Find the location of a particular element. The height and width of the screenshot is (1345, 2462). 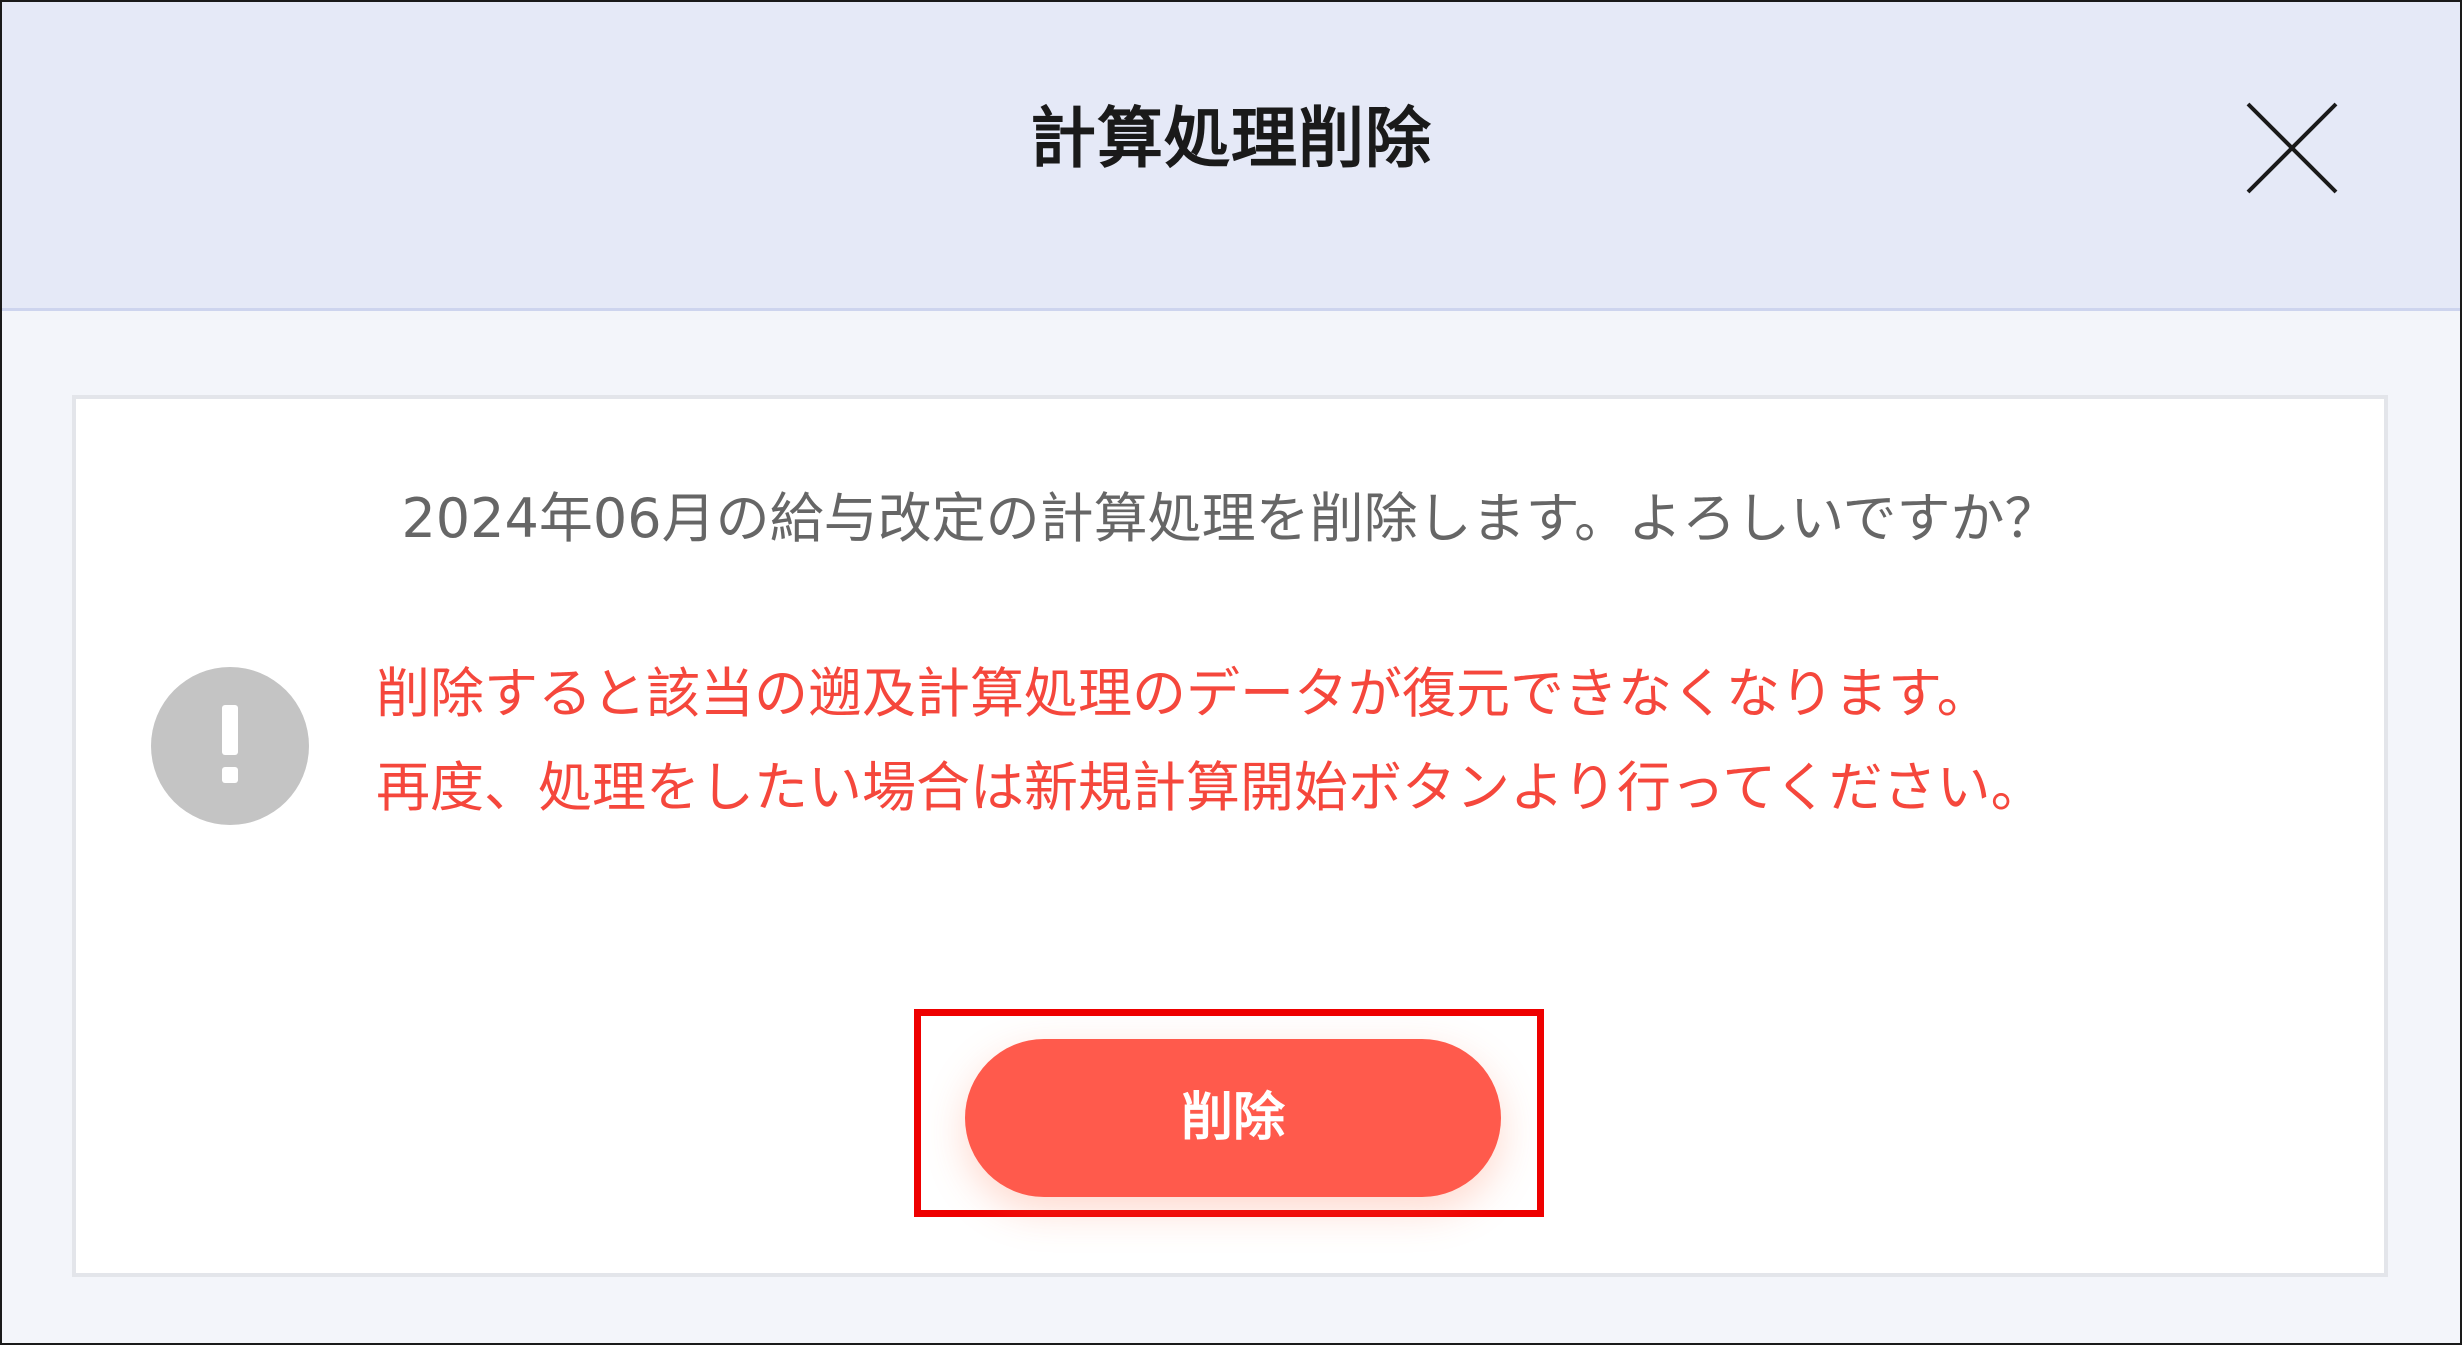

close-button is located at coordinates (2292, 148).